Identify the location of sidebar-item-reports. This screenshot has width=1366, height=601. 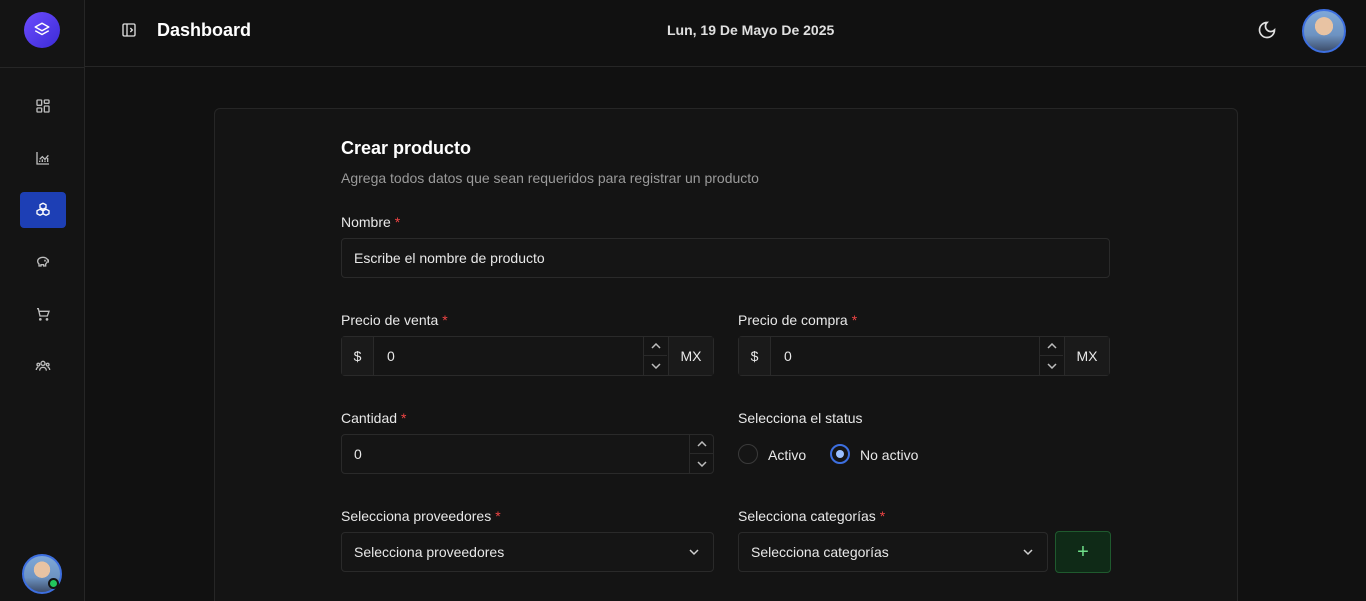
(43, 158).